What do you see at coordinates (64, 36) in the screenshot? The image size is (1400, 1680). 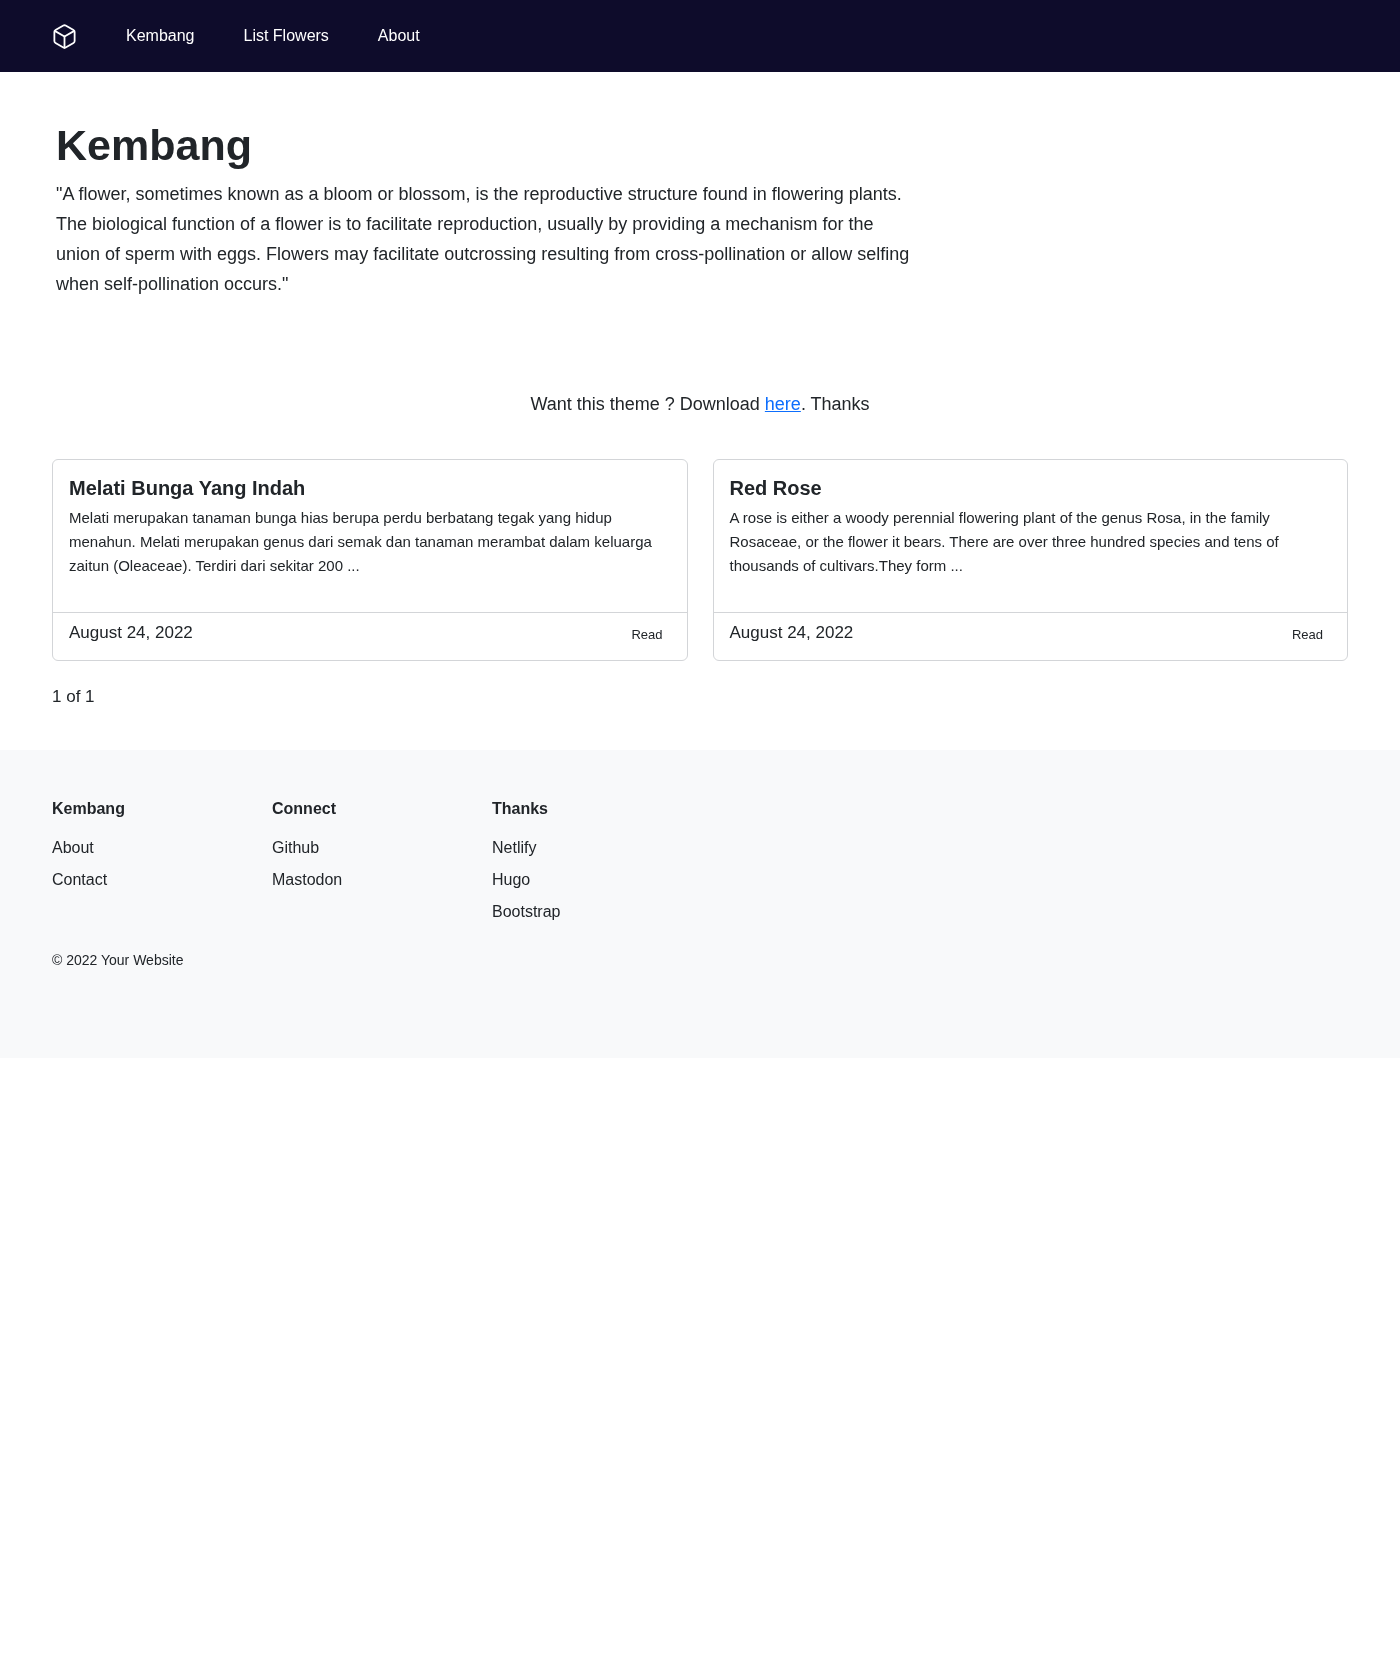 I see `cube-icon` at bounding box center [64, 36].